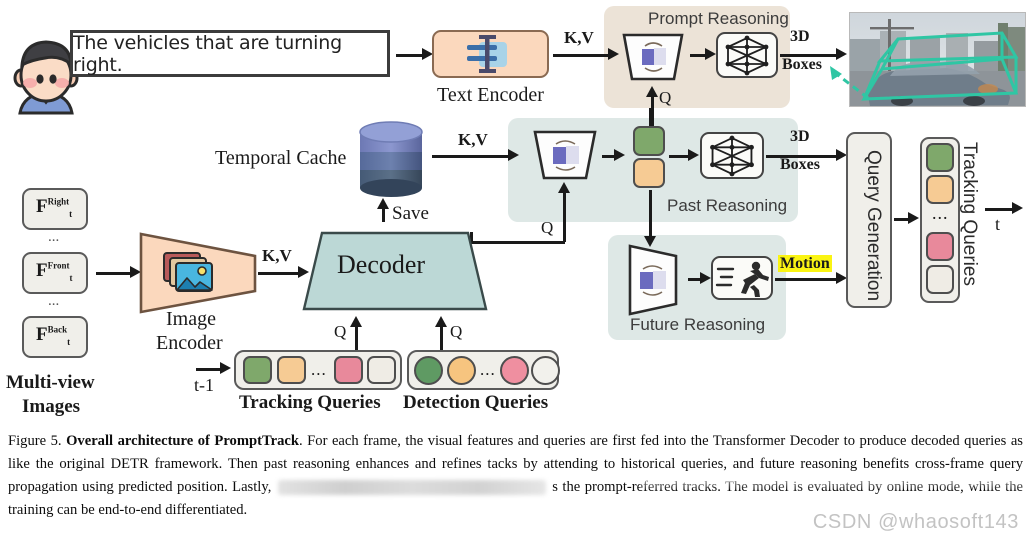  What do you see at coordinates (456, 331) in the screenshot?
I see `edge-label-q-detection: Q` at bounding box center [456, 331].